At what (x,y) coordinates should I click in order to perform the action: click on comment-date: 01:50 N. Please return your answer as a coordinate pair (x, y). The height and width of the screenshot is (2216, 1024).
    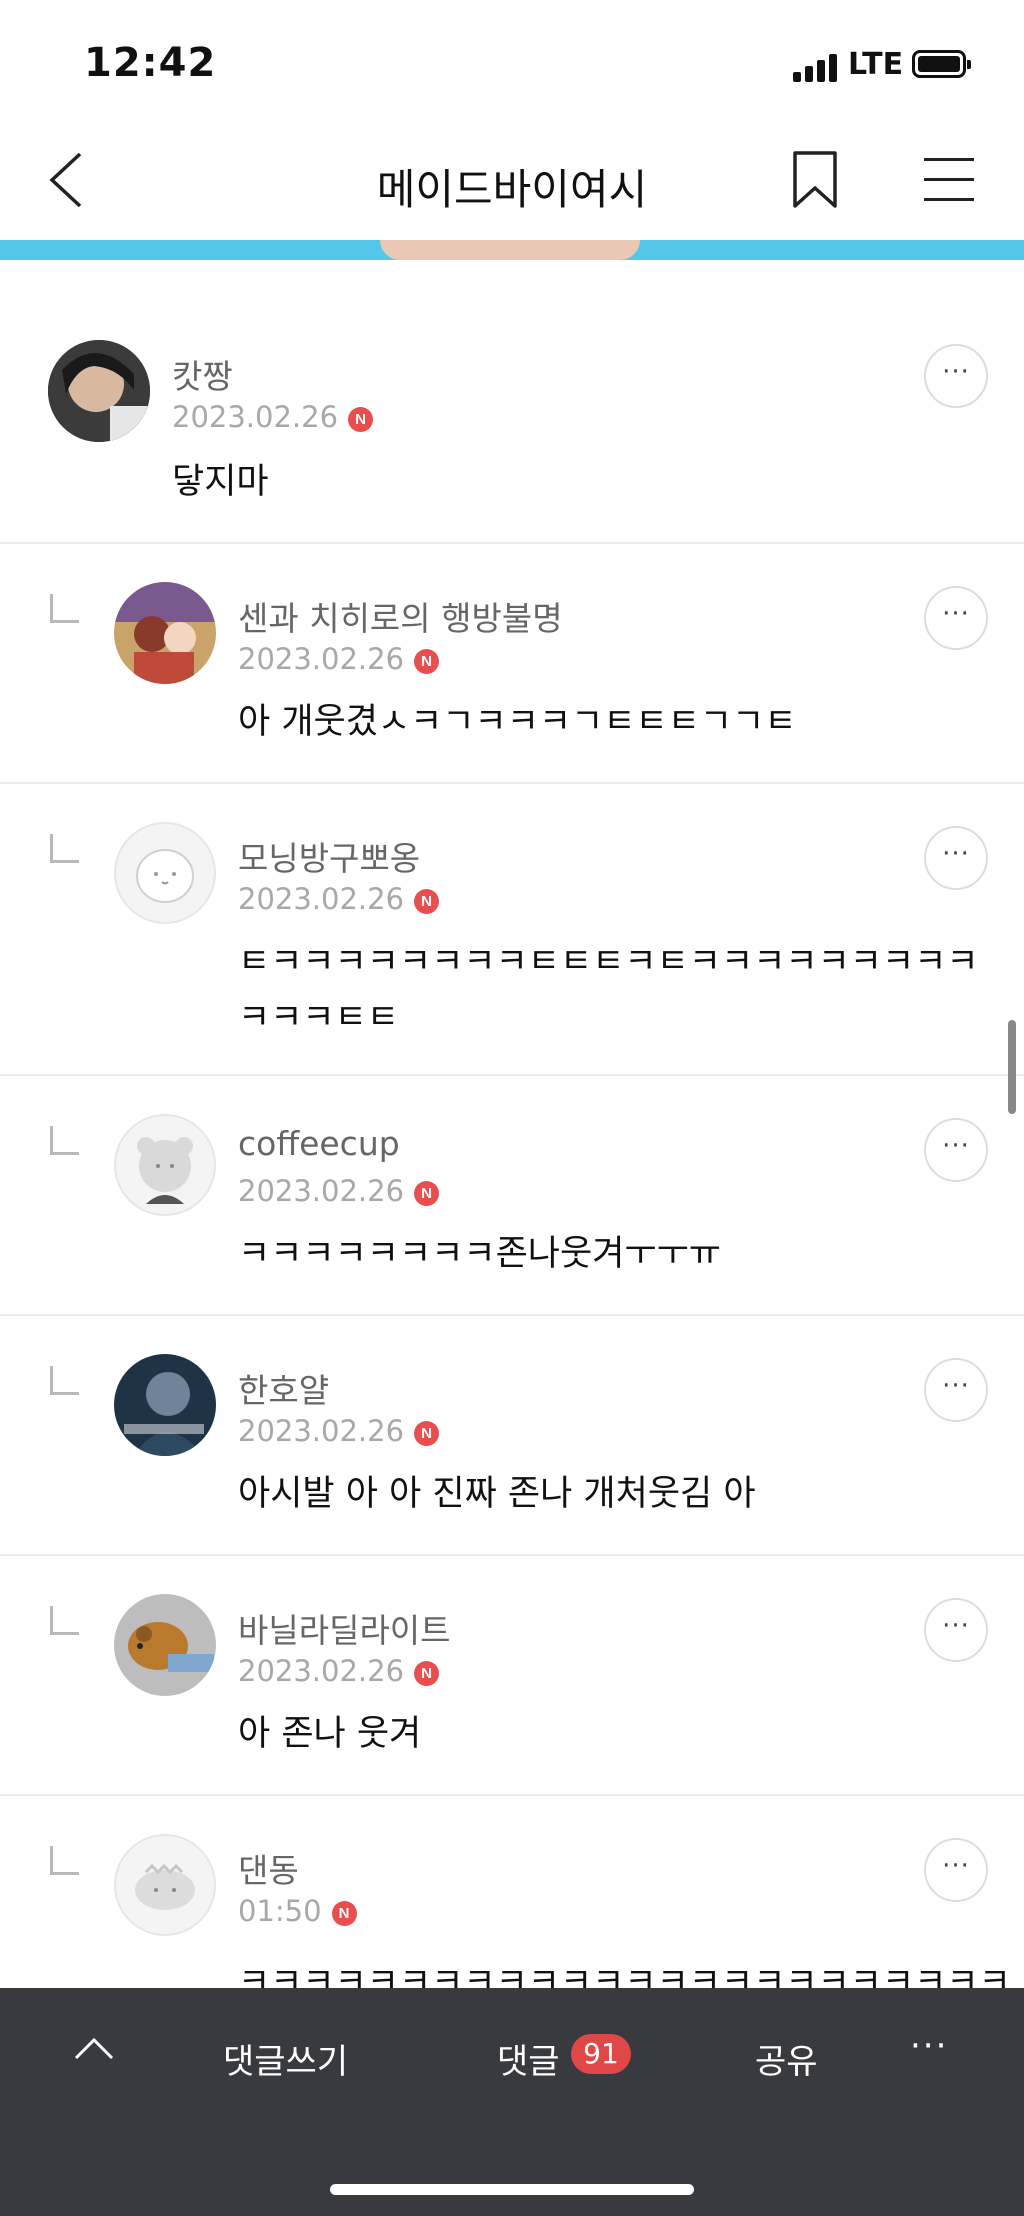
    Looking at the image, I should click on (297, 1911).